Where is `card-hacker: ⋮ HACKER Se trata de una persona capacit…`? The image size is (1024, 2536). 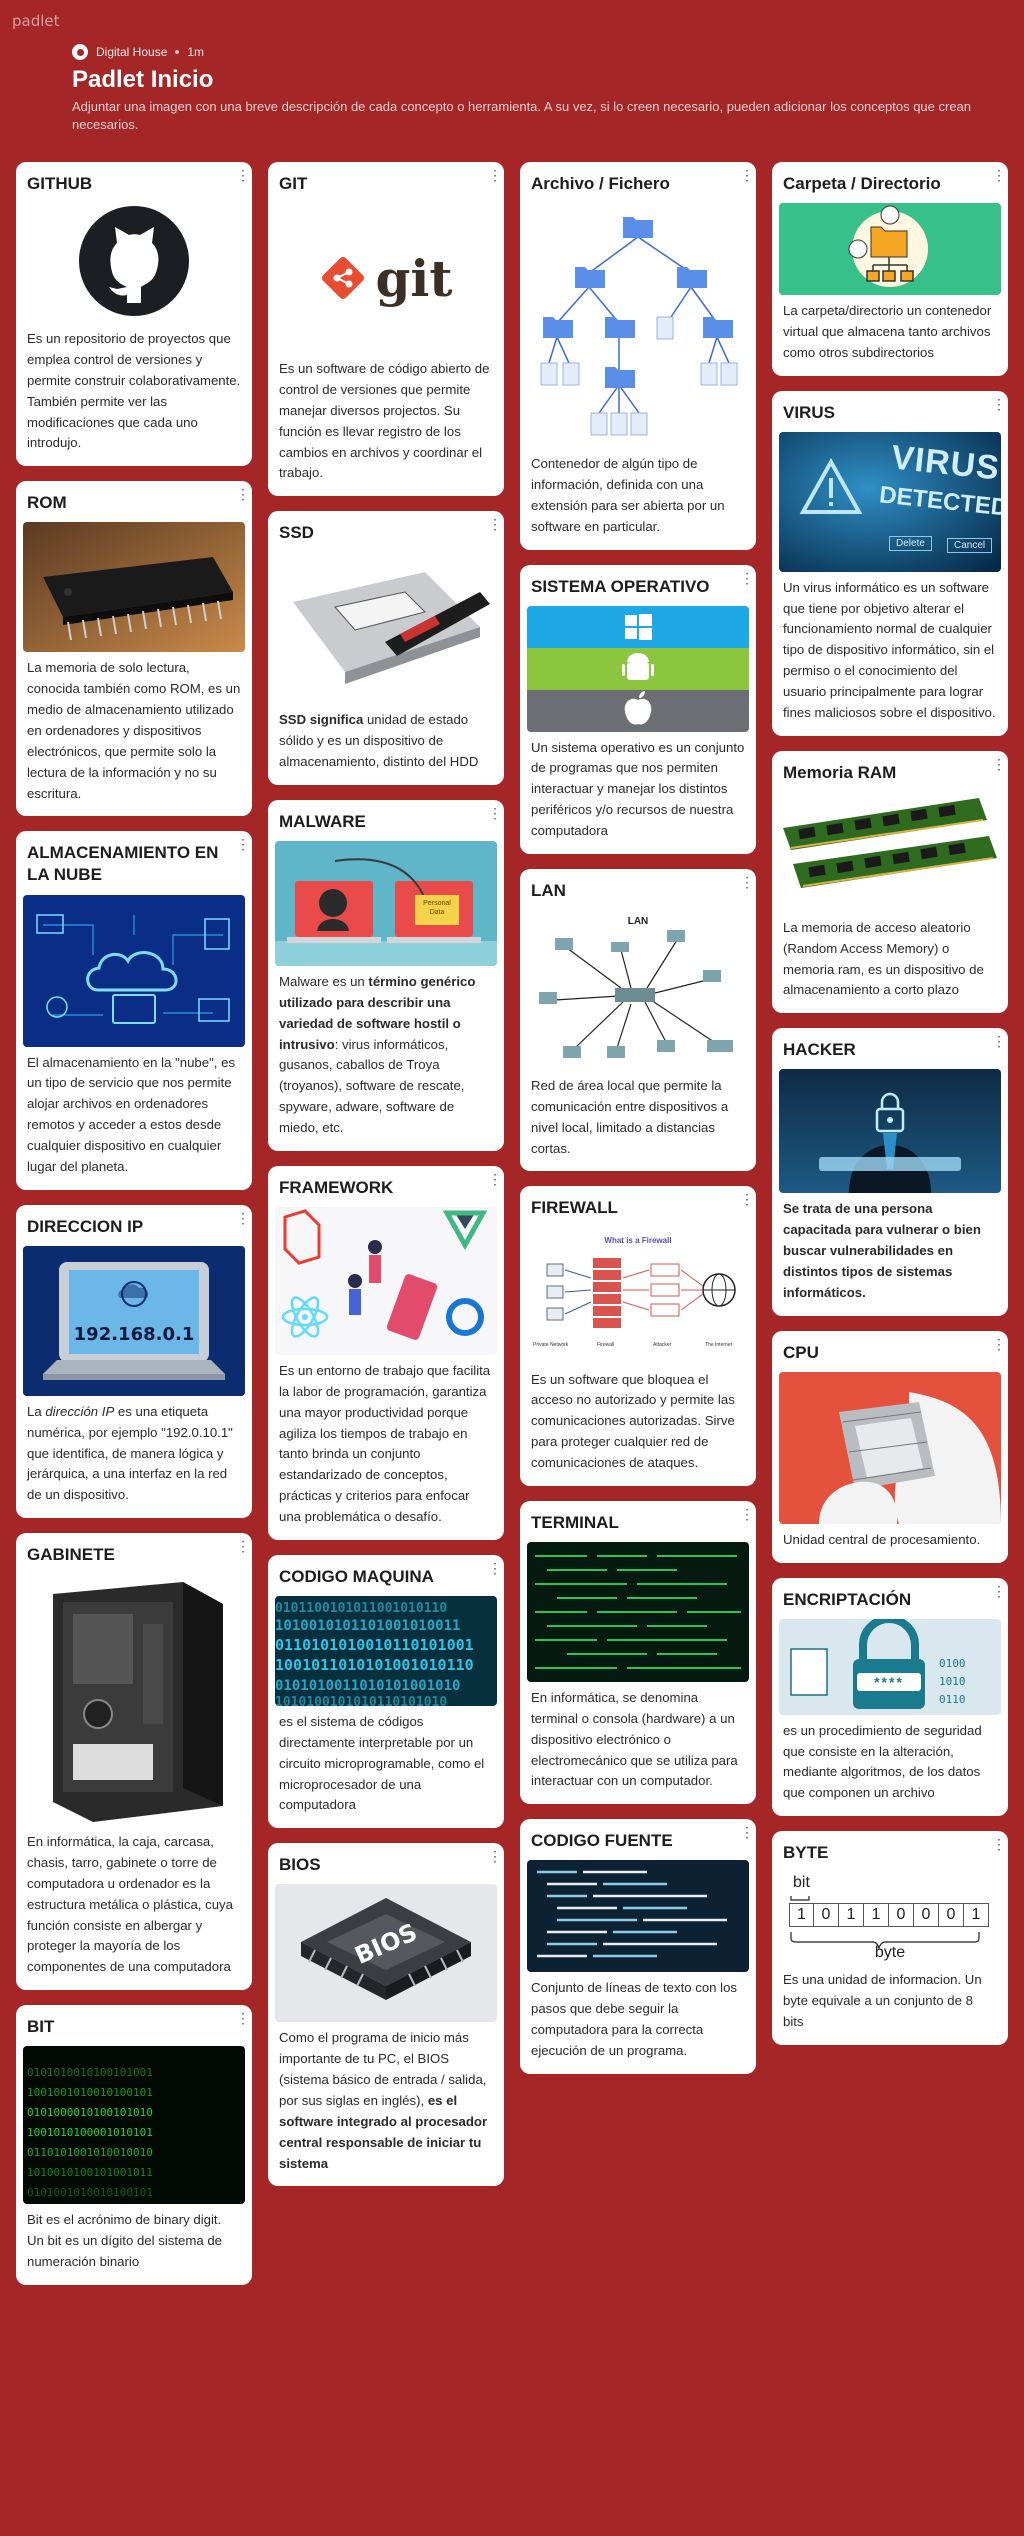
card-hacker: ⋮ HACKER Se trata de una persona capacit… is located at coordinates (890, 1172).